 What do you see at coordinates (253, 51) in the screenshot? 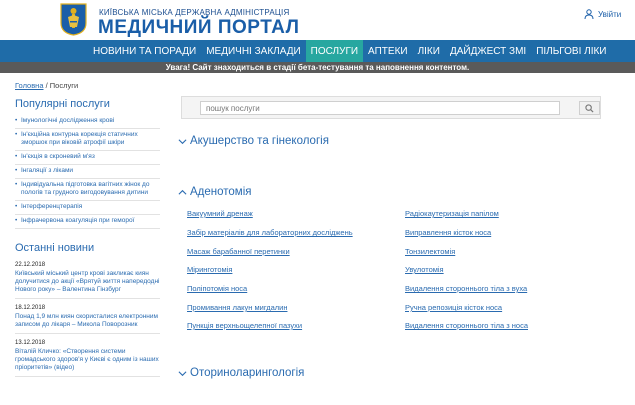
I see `nav-institutions: МЕДИЧНІ ЗАКЛАДИ` at bounding box center [253, 51].